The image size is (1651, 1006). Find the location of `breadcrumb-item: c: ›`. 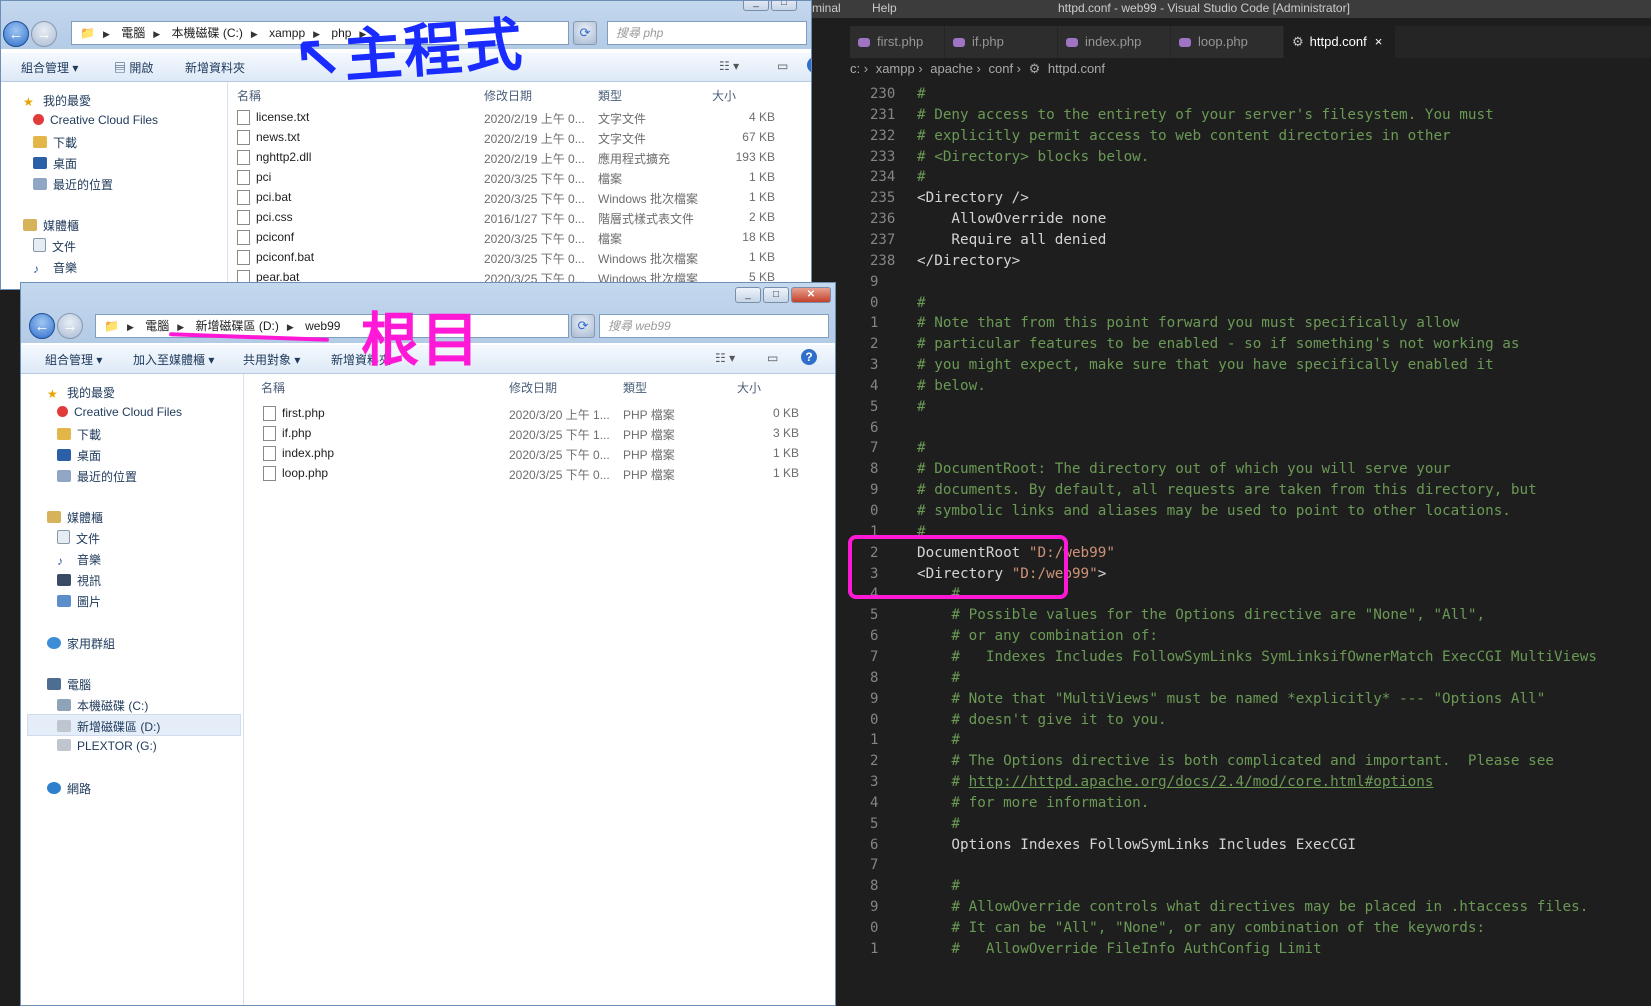

breadcrumb-item: c: › is located at coordinates (859, 68).